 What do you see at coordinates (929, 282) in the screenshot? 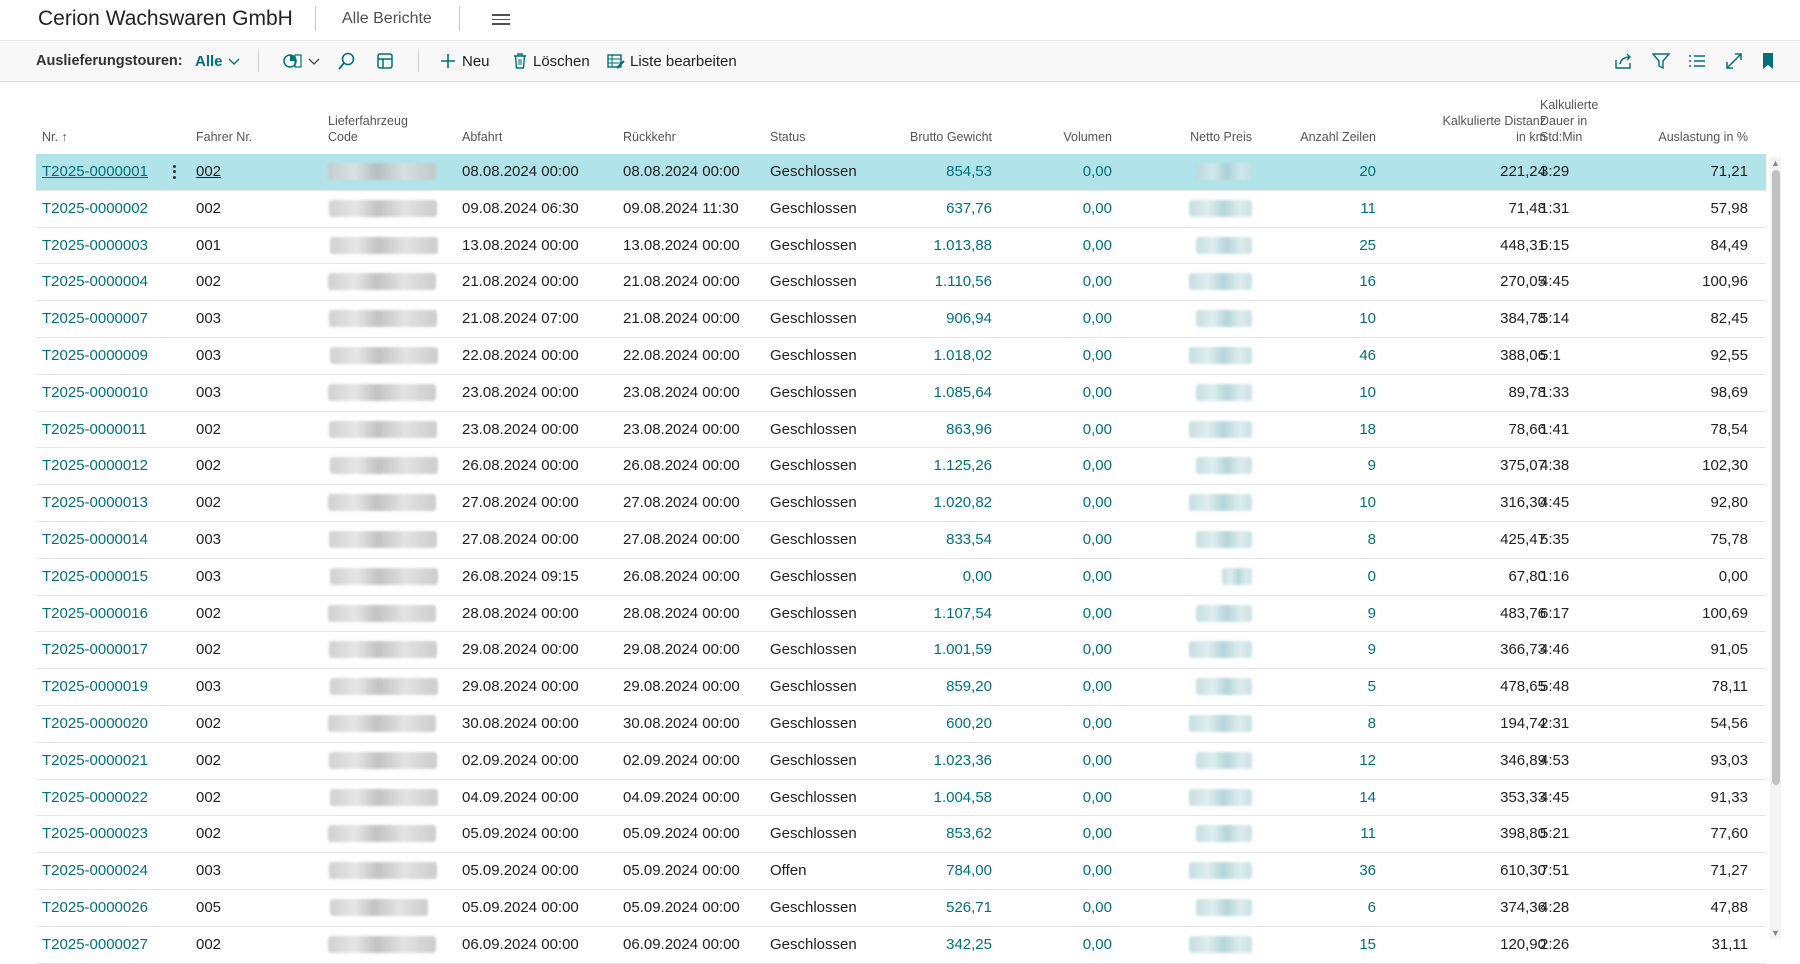
I see `gross-weight-value: 1.110,56` at bounding box center [929, 282].